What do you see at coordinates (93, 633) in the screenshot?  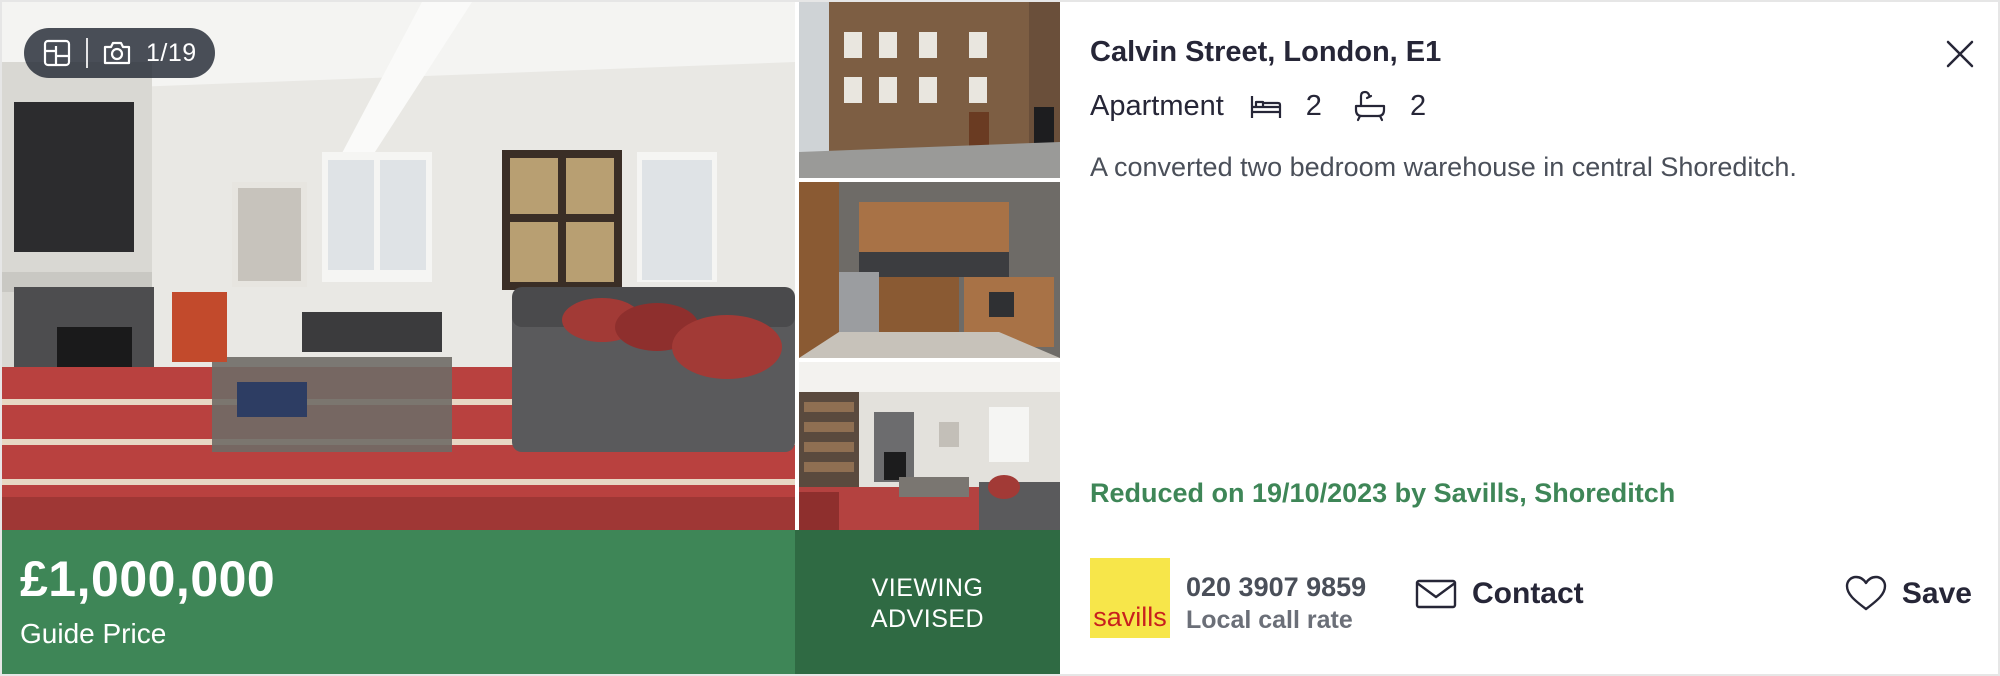 I see `price-qualifier: Guide Price` at bounding box center [93, 633].